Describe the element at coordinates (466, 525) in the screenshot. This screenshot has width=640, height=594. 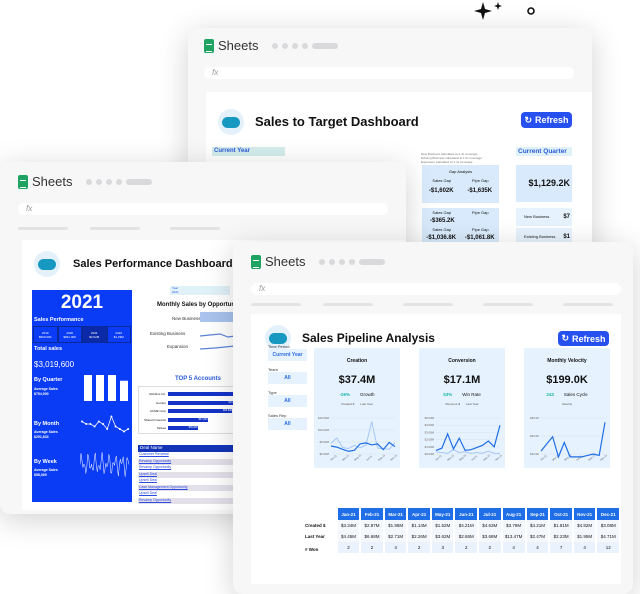
I see `table-cell: $4.21M` at that location.